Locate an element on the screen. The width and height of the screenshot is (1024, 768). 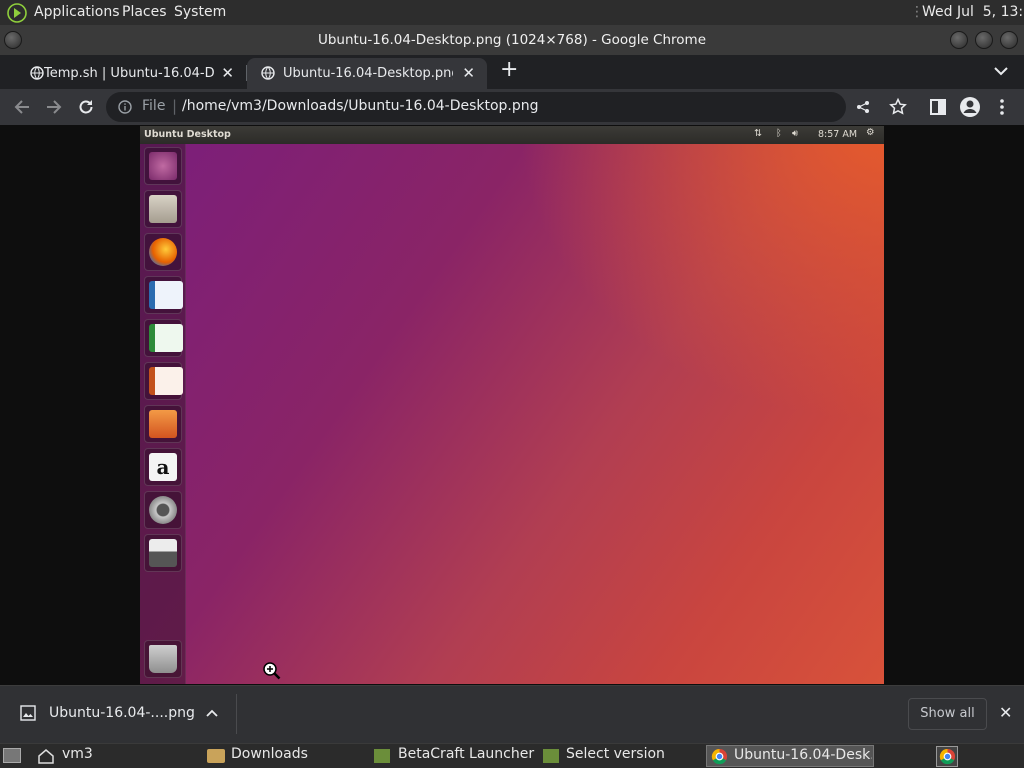
libreoffice-writer-icon is located at coordinates (163, 295).